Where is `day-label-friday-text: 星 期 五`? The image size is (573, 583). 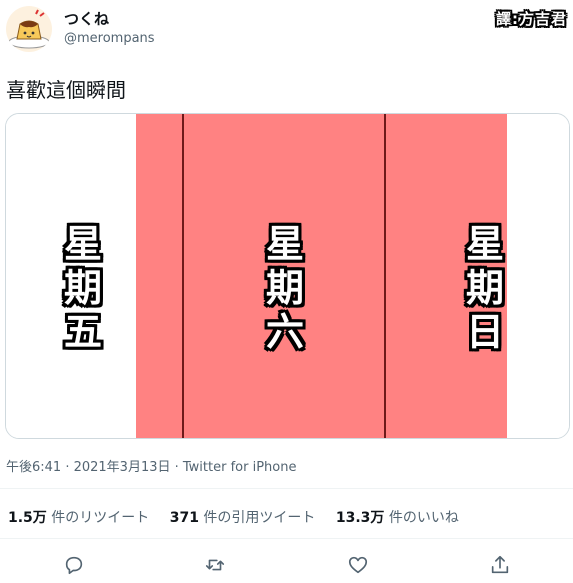
day-label-friday-text: 星 期 五 is located at coordinates (82, 288).